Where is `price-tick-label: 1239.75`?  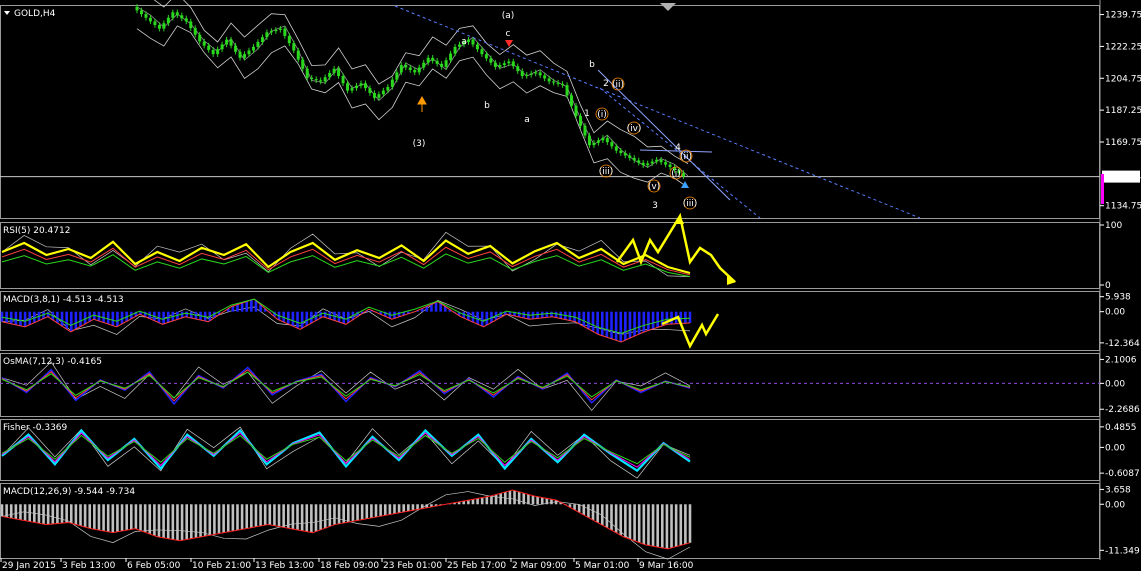 price-tick-label: 1239.75 is located at coordinates (1123, 16).